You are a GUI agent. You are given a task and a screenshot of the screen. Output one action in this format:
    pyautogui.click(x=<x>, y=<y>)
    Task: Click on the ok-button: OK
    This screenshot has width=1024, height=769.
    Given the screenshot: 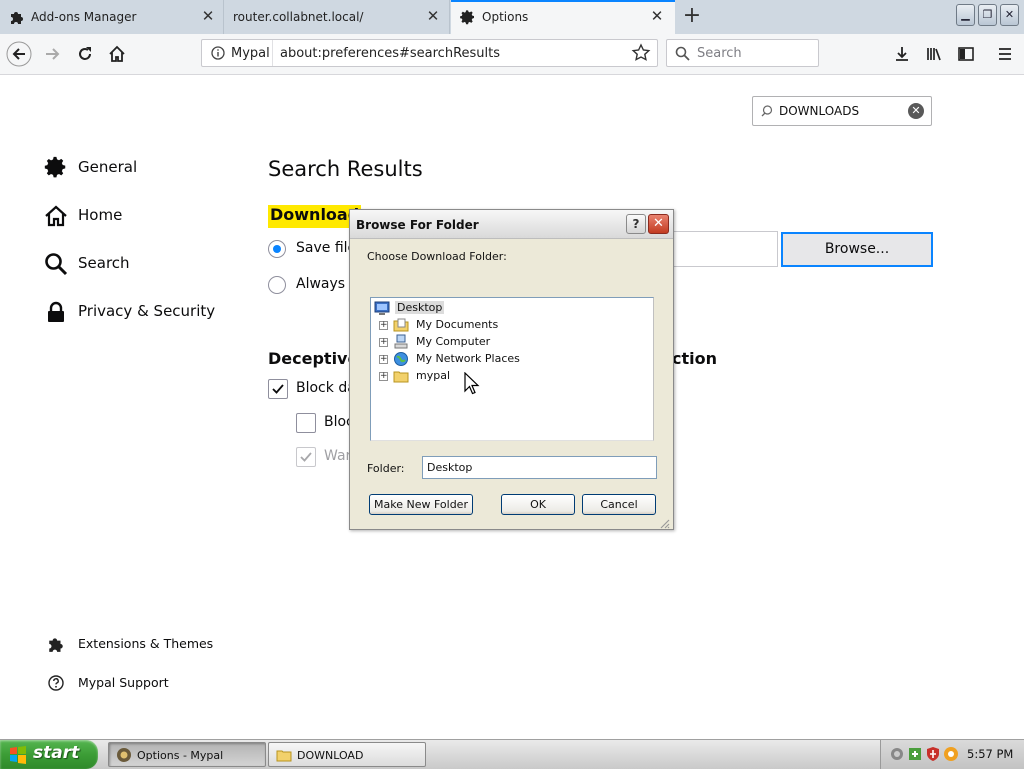 What is the action you would take?
    pyautogui.click(x=538, y=504)
    